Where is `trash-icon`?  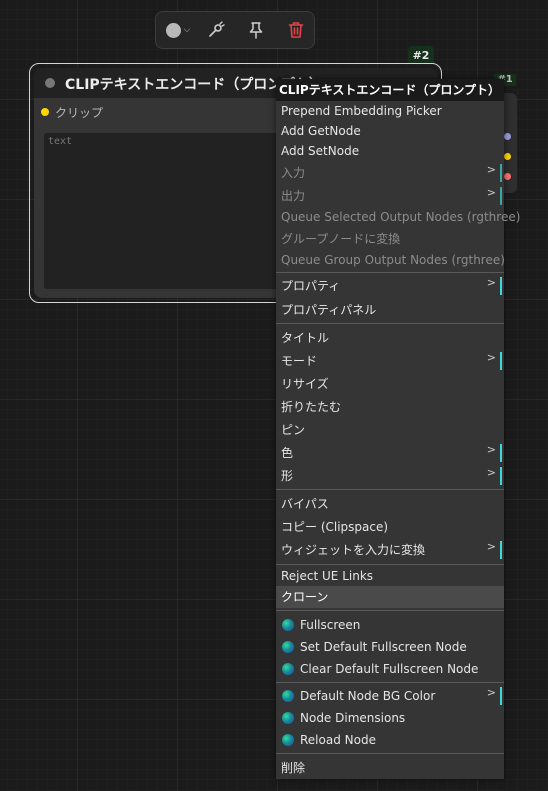 trash-icon is located at coordinates (296, 30).